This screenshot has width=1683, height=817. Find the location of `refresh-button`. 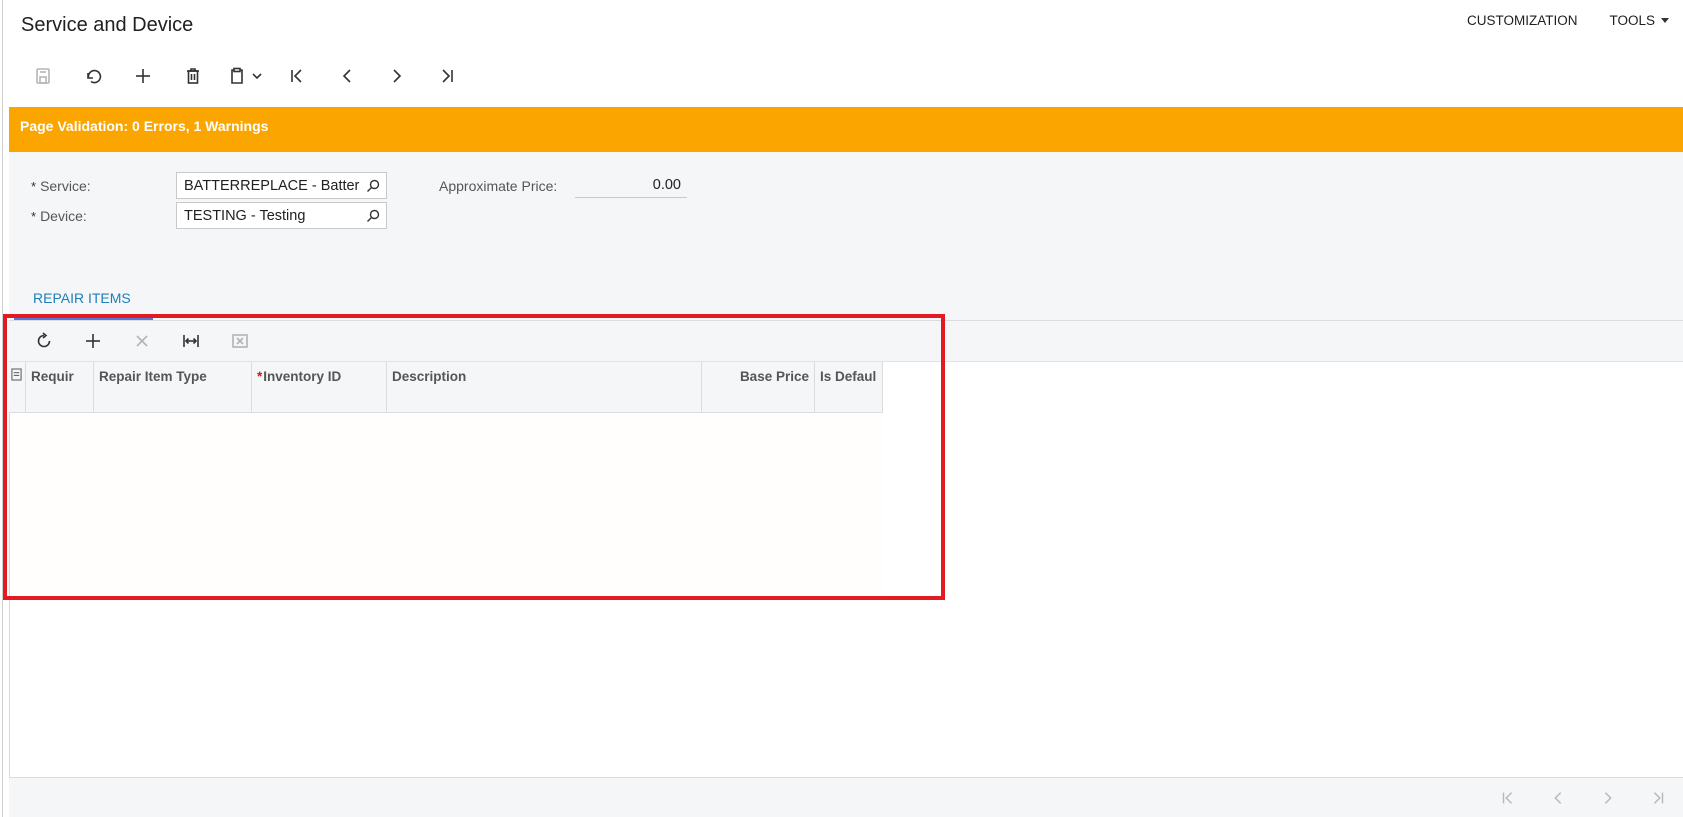

refresh-button is located at coordinates (43, 341).